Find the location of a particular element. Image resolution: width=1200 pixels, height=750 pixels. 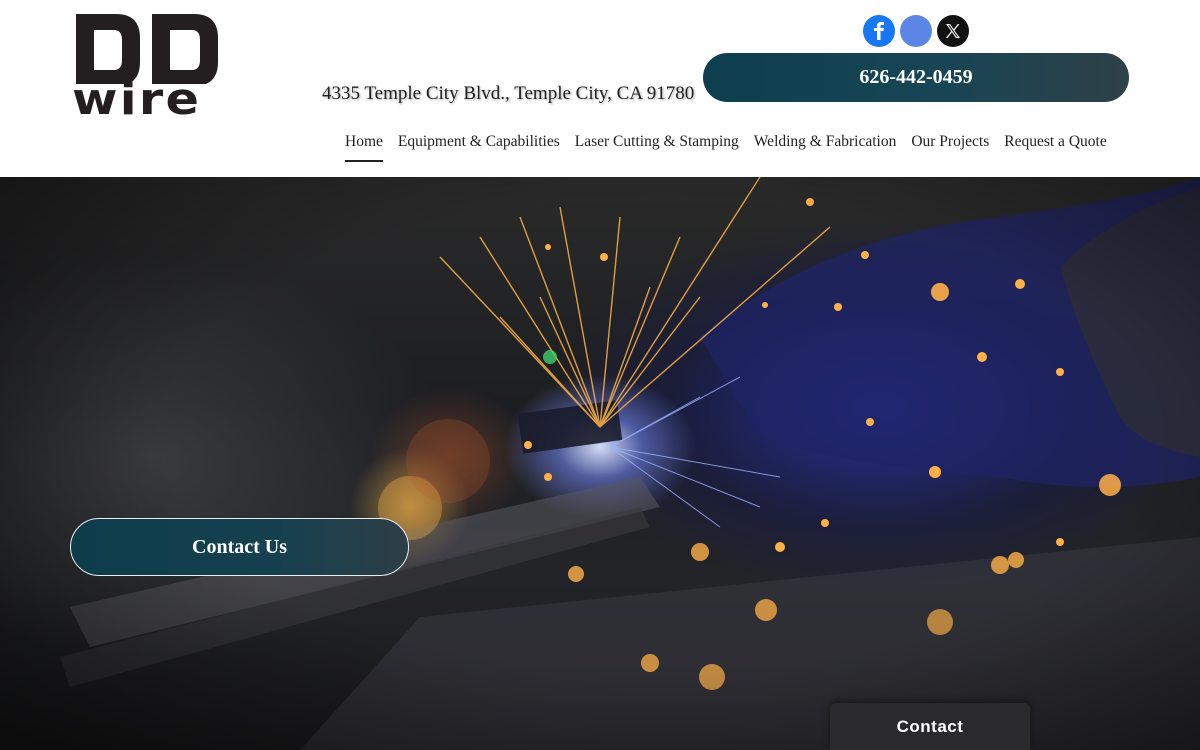

x-icon is located at coordinates (953, 31).